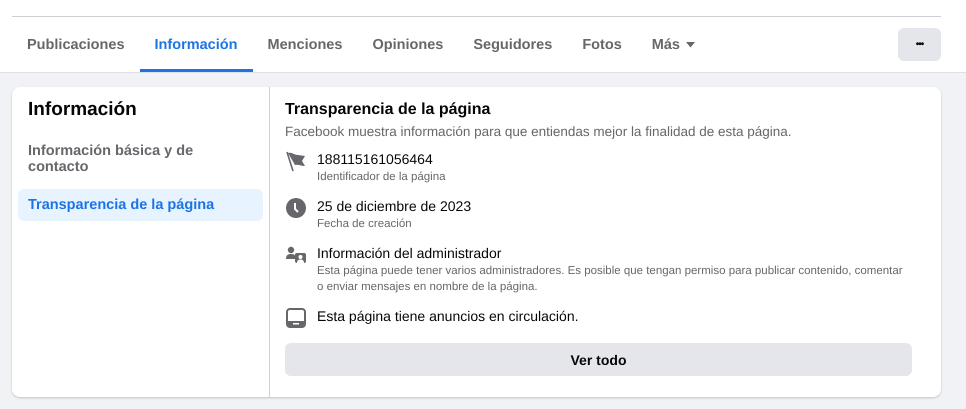 The width and height of the screenshot is (966, 409). What do you see at coordinates (919, 44) in the screenshot?
I see `more-button: •••` at bounding box center [919, 44].